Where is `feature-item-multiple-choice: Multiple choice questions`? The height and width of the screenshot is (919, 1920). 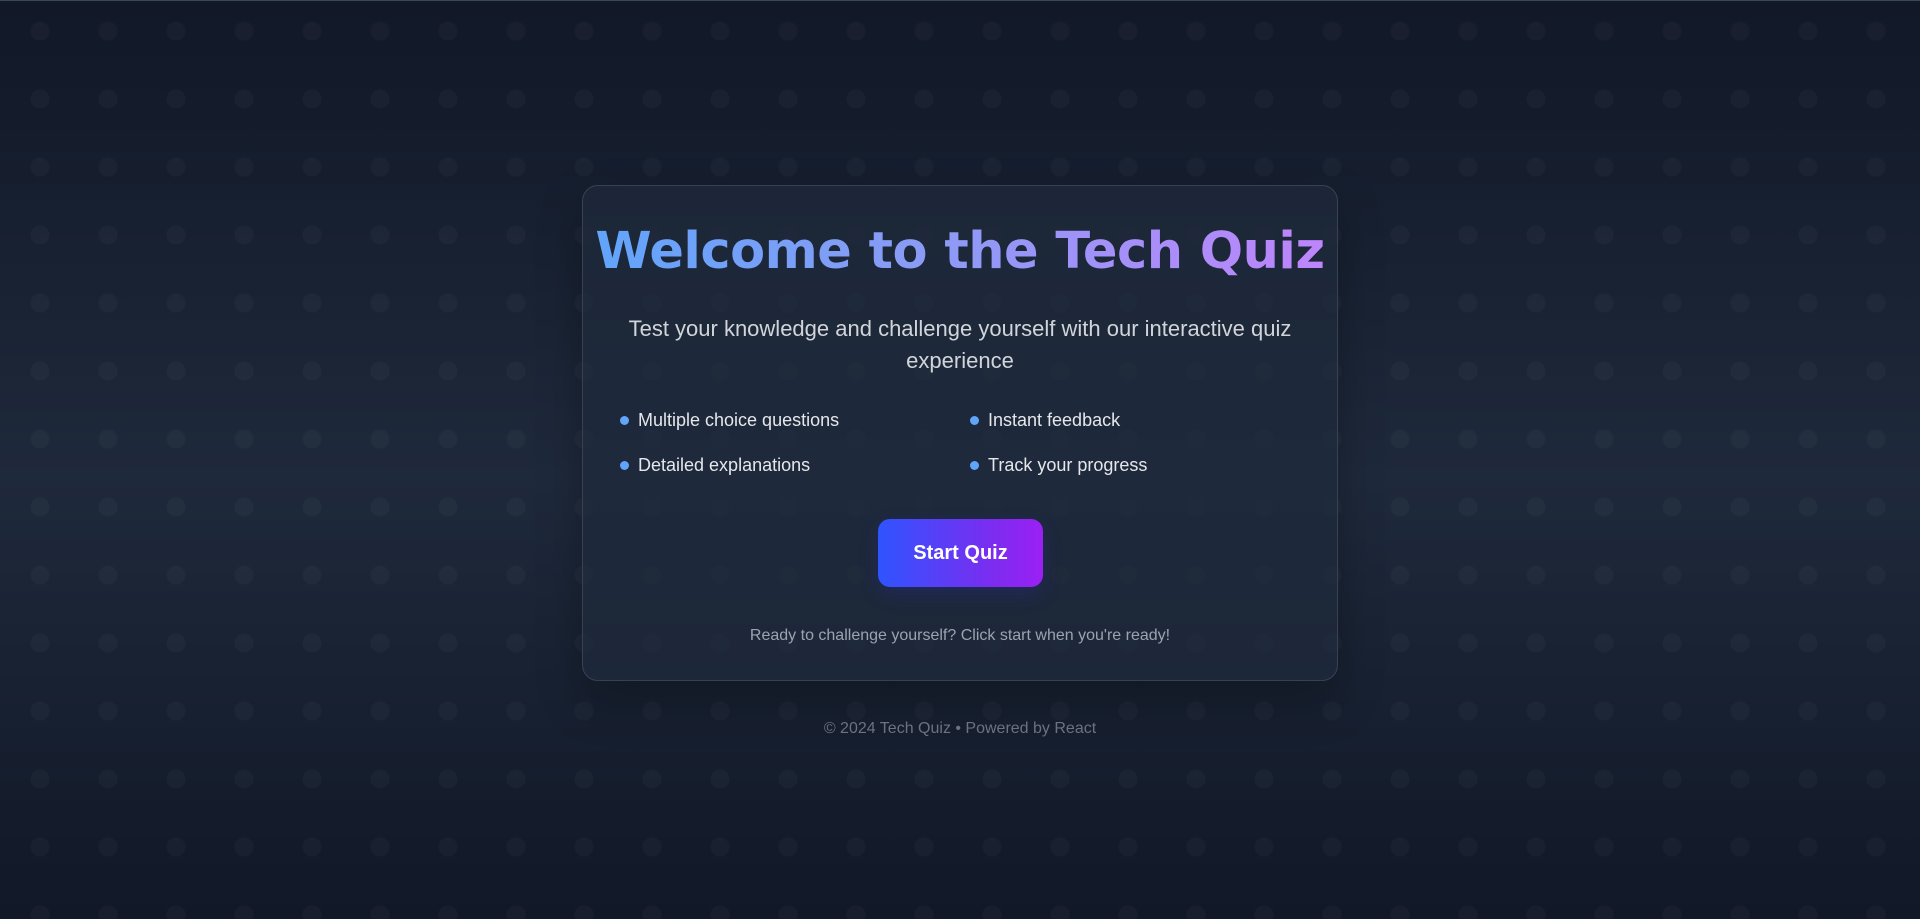
feature-item-multiple-choice: Multiple choice questions is located at coordinates (795, 420).